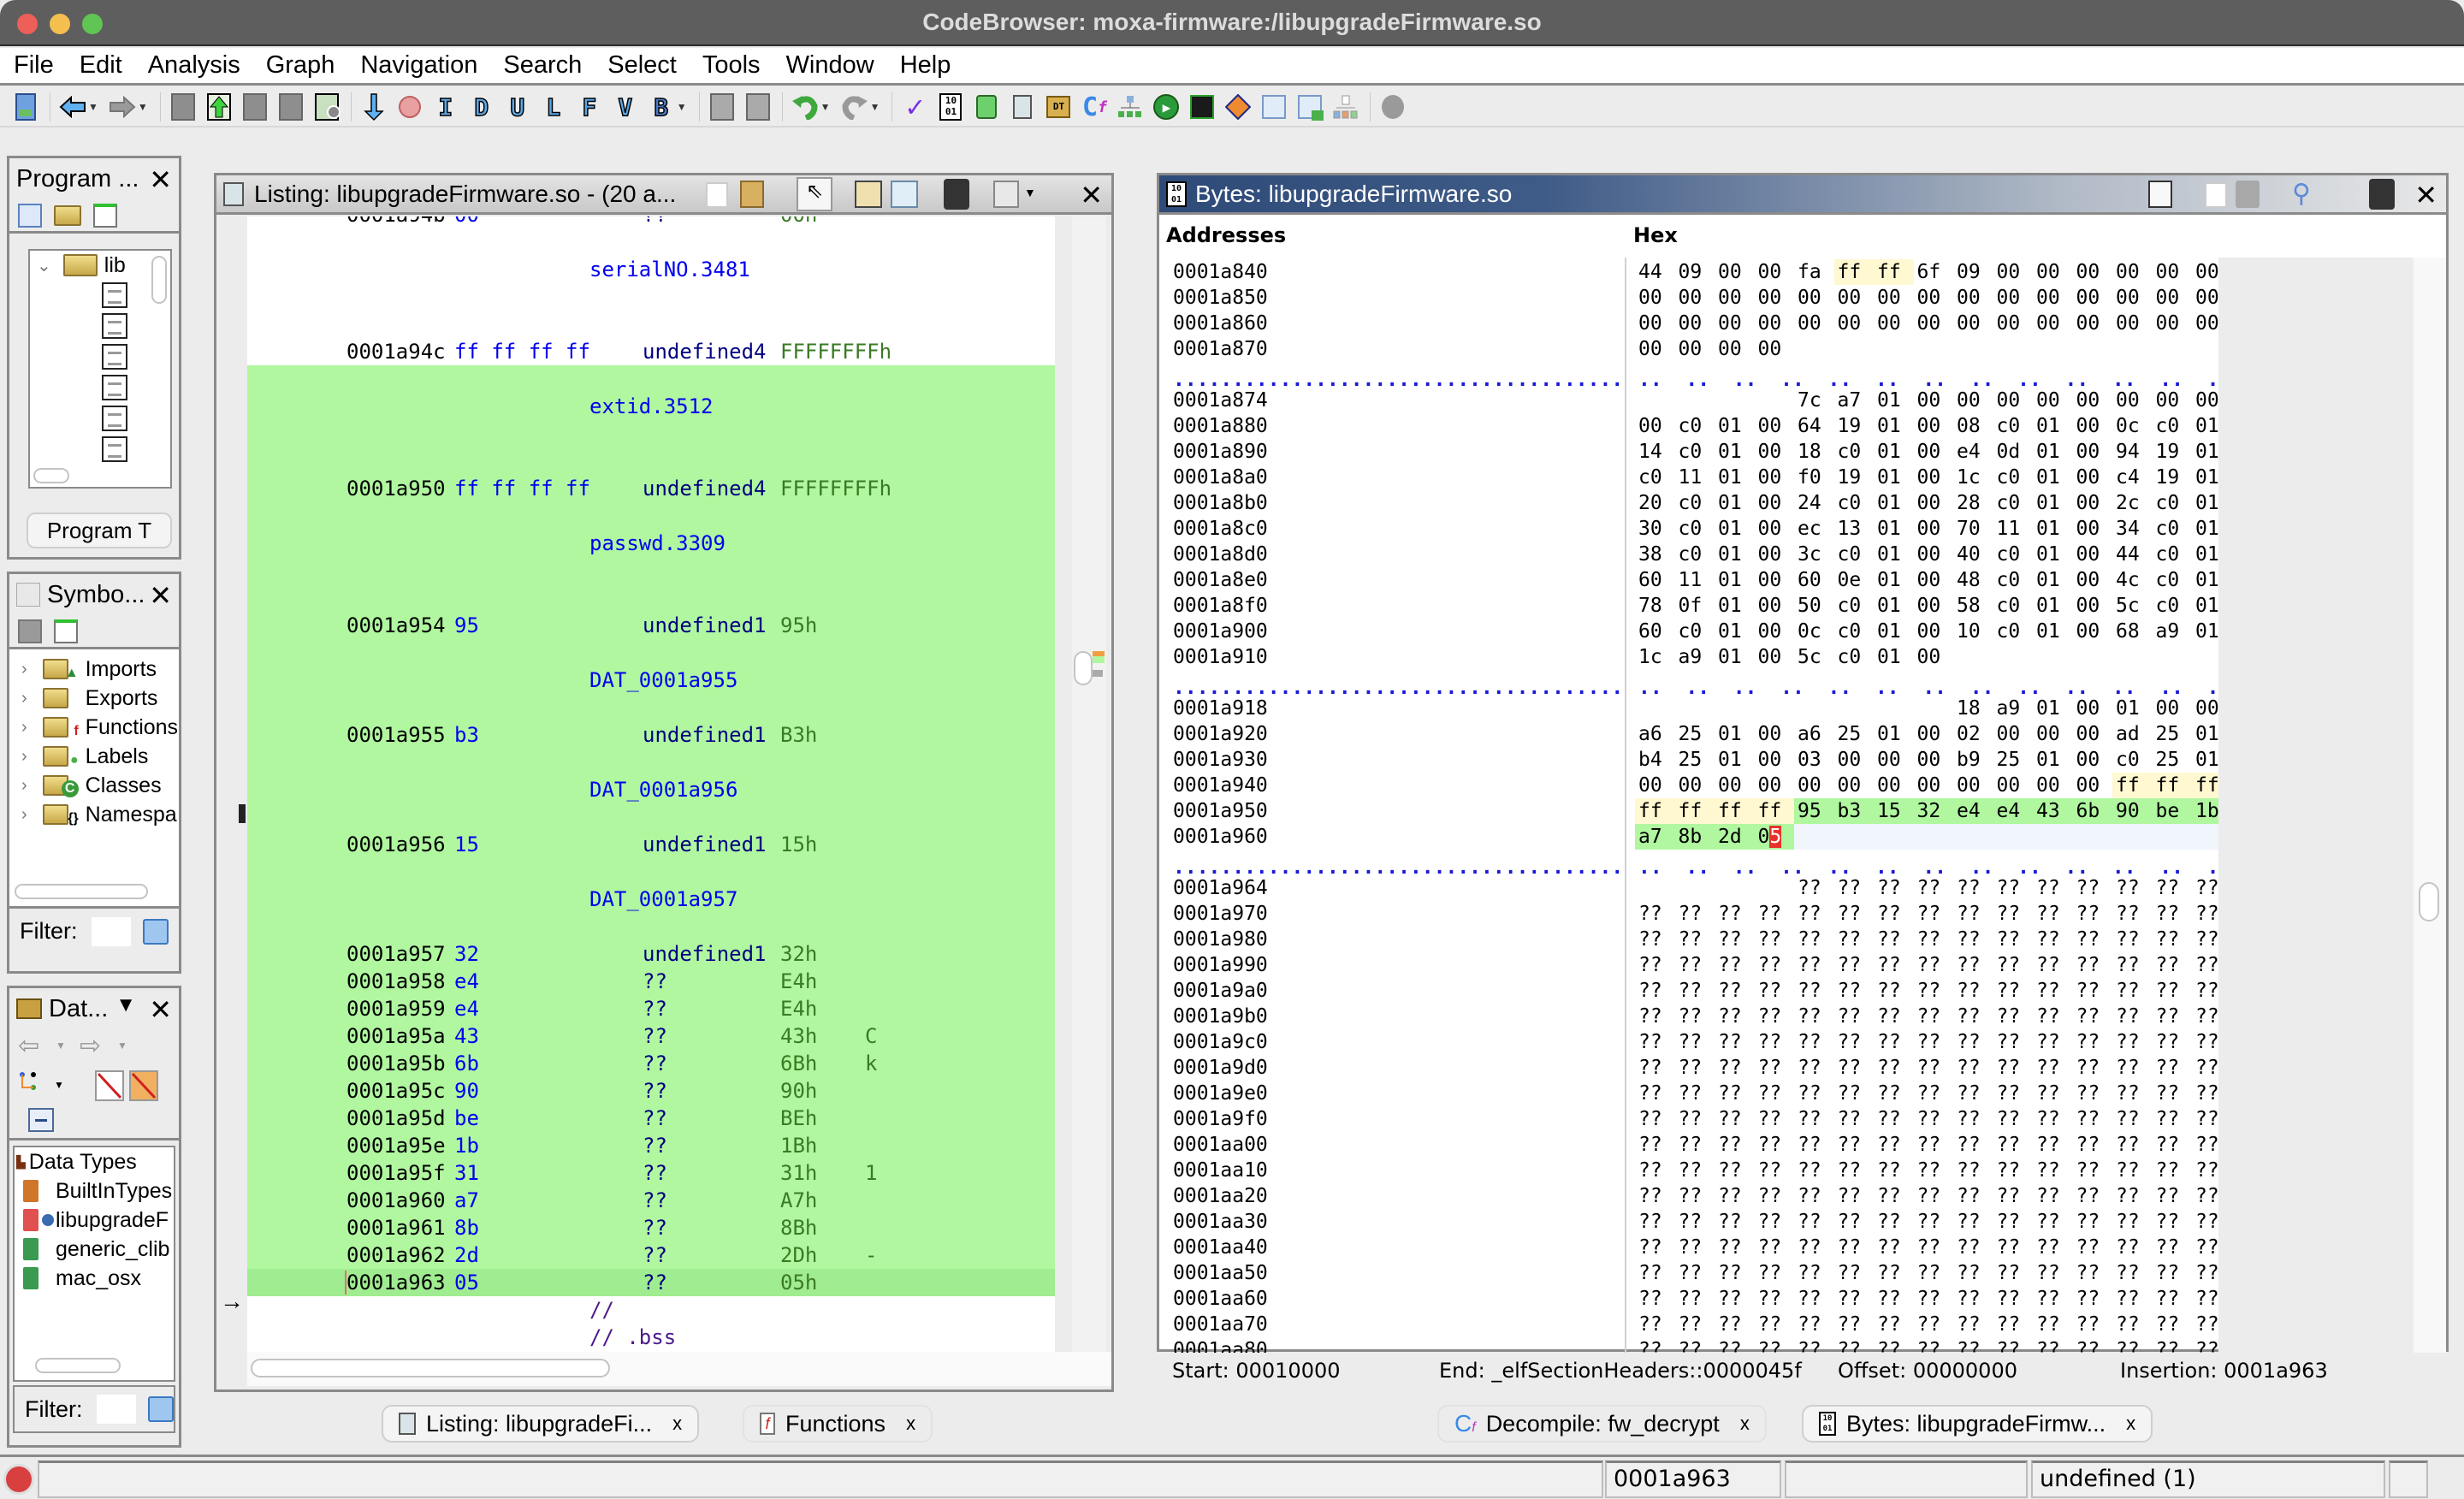 Image resolution: width=2464 pixels, height=1499 pixels. Describe the element at coordinates (2130, 1424) in the screenshot. I see `tab-close-icon: x` at that location.